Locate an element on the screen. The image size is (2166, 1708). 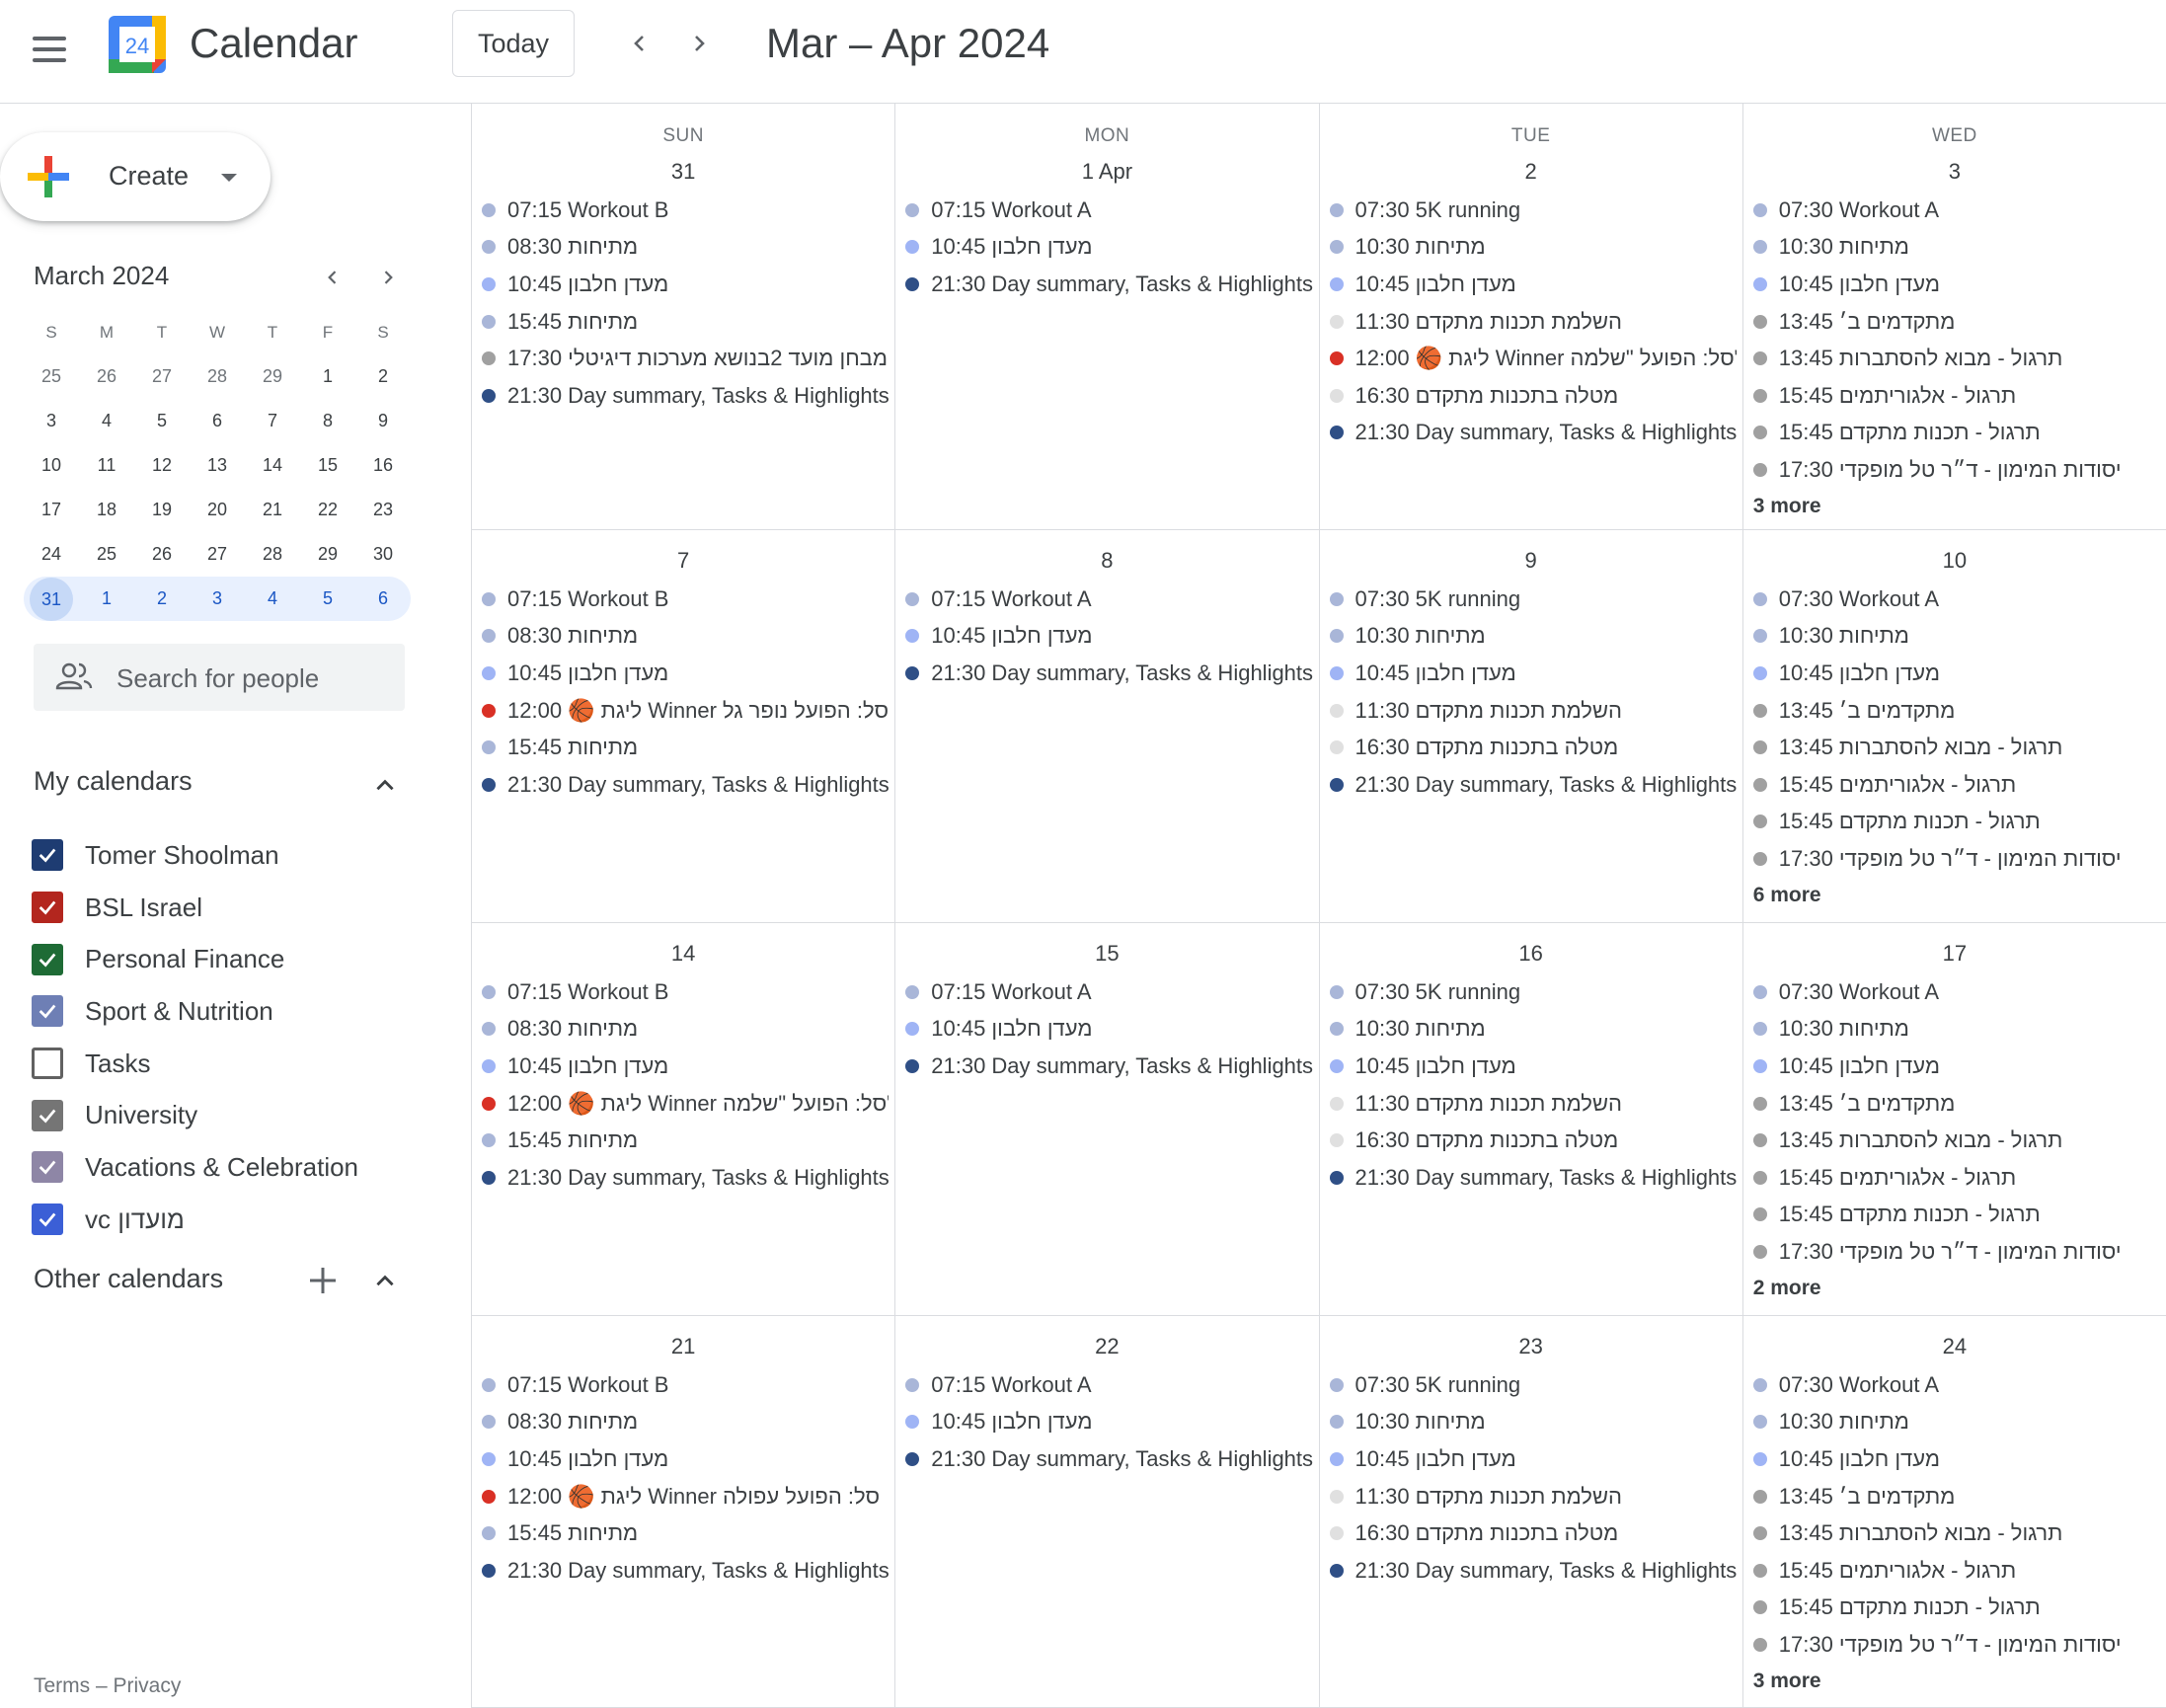
event-chip: 17:30 מבחן מועד 2בנושא מערכות דיגיטלי is located at coordinates (686, 358).